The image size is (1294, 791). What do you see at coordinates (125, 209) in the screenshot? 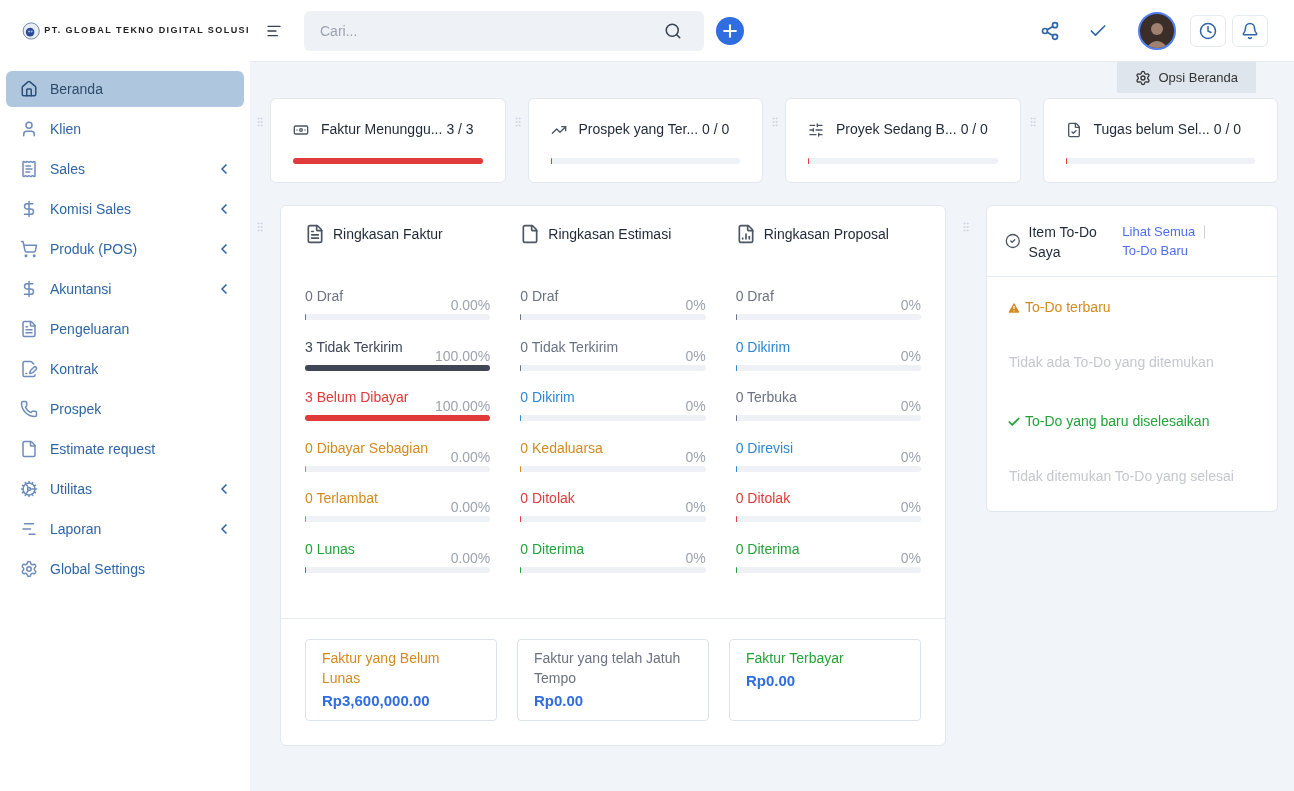
I see `sidebar-item: Komisi Sales` at bounding box center [125, 209].